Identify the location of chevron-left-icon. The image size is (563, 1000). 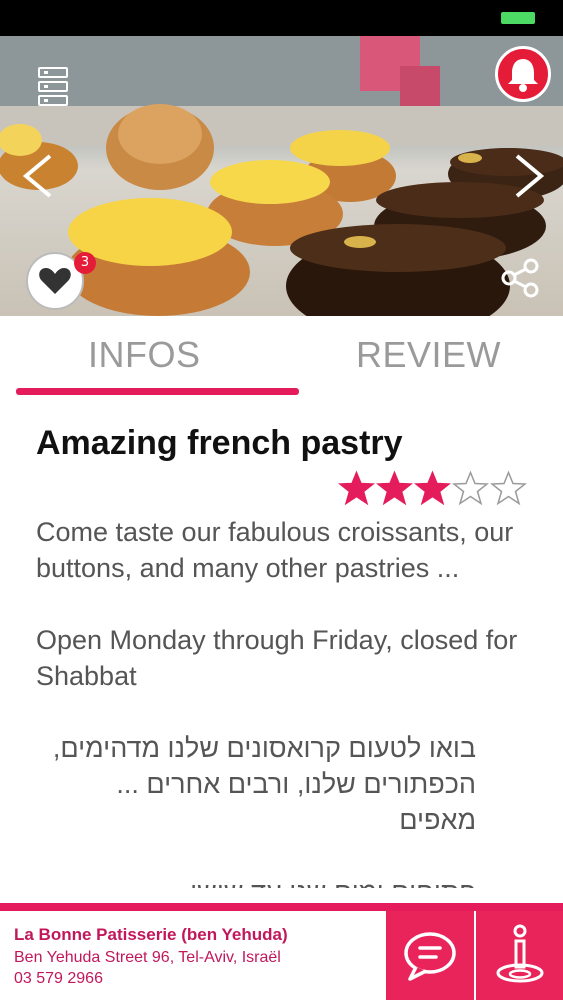
(38, 176).